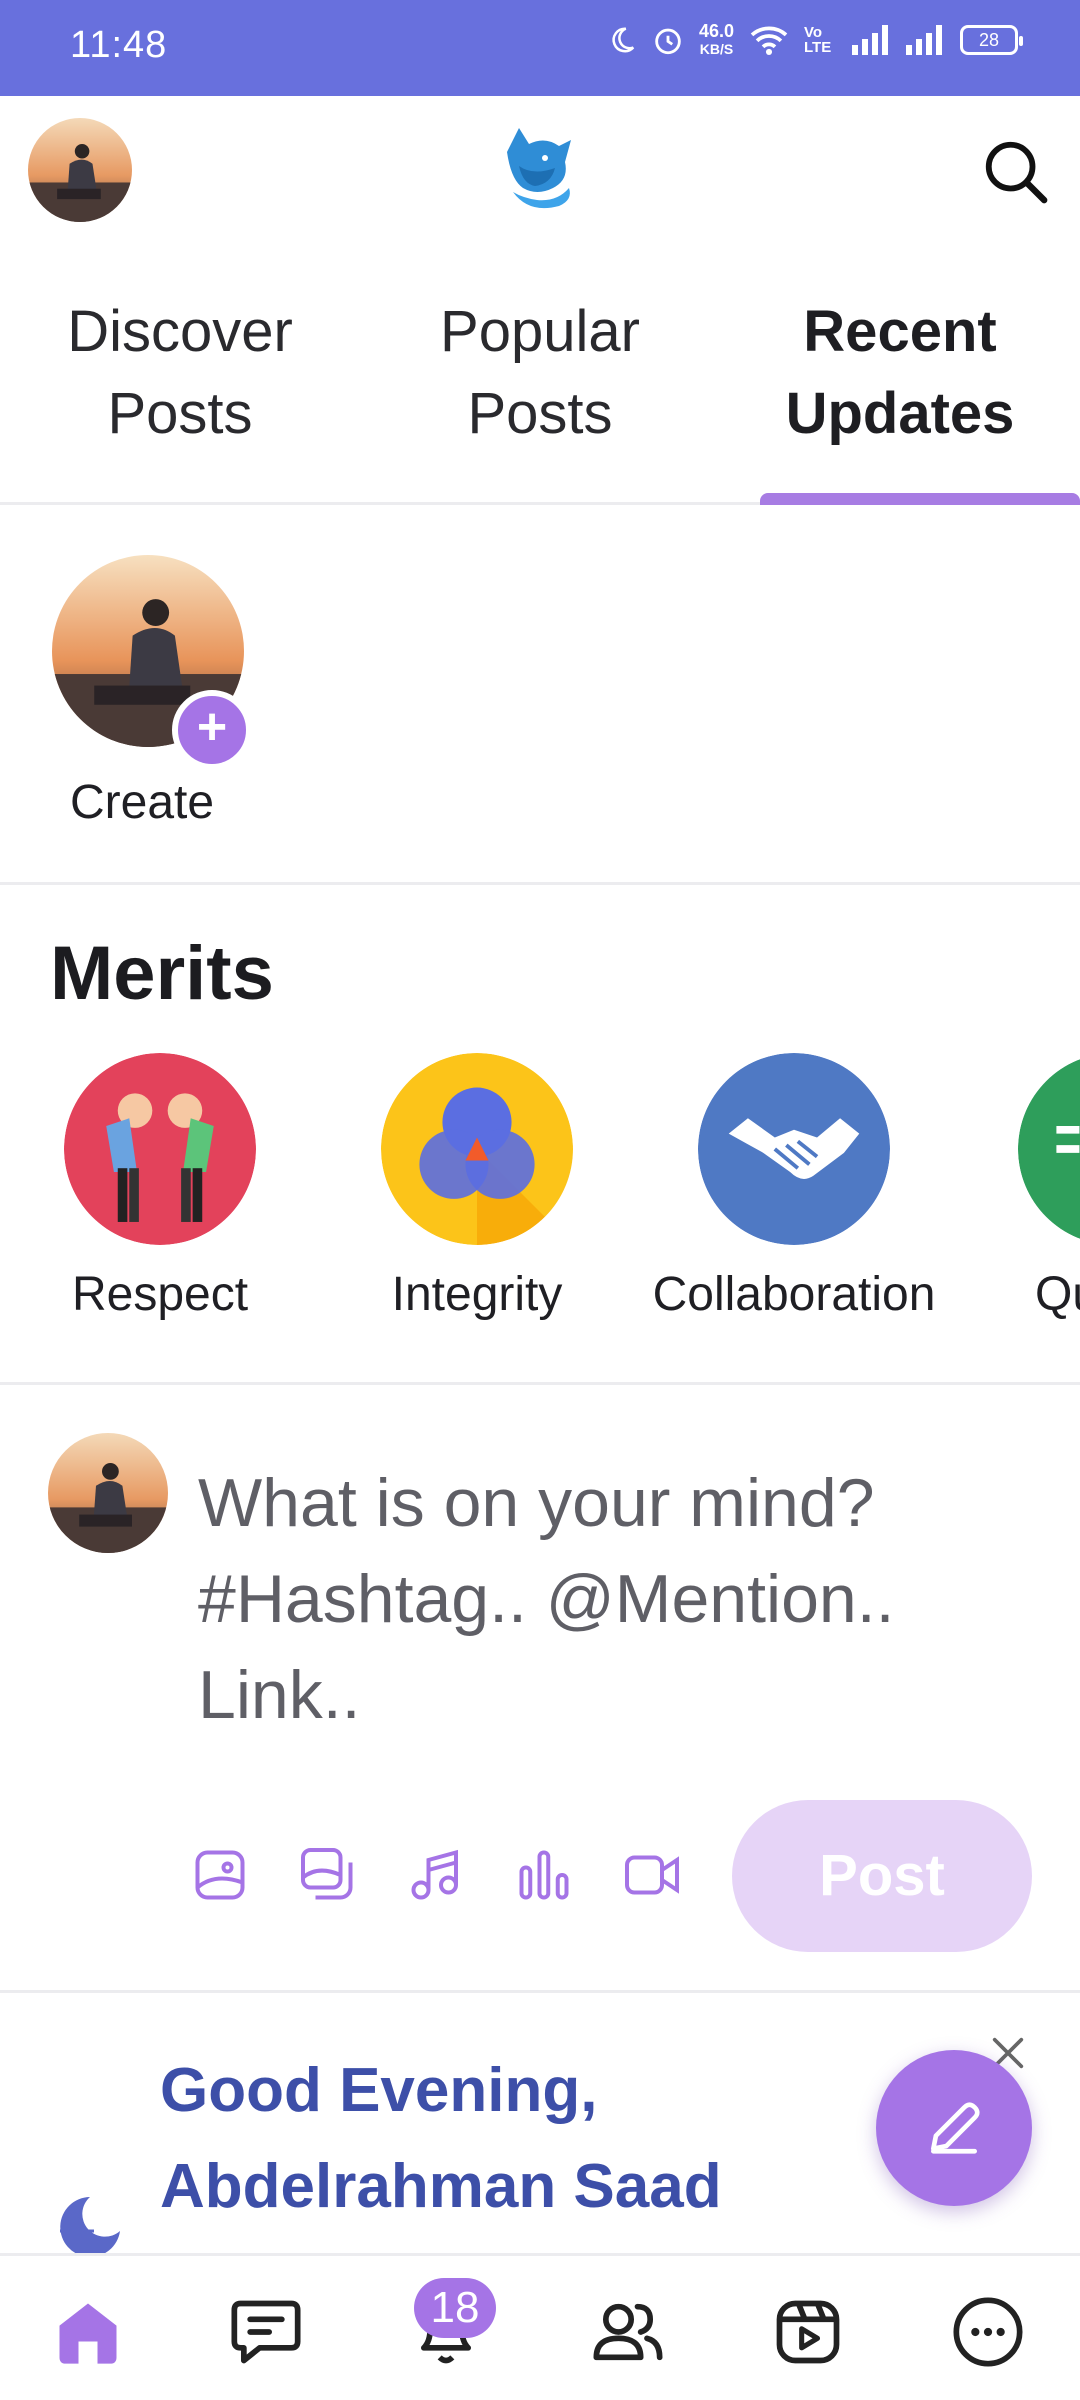  What do you see at coordinates (142, 802) in the screenshot?
I see `create-story-label: Create` at bounding box center [142, 802].